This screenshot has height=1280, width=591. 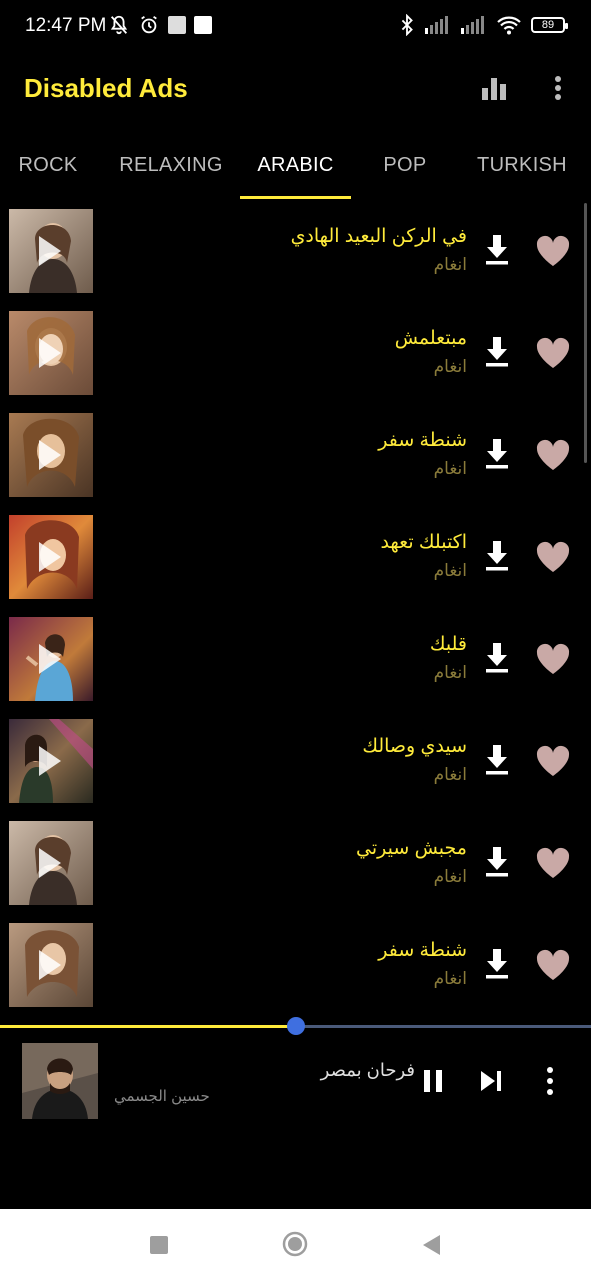 I want to click on status-bar: 12:47 PM 89, so click(x=295, y=28).